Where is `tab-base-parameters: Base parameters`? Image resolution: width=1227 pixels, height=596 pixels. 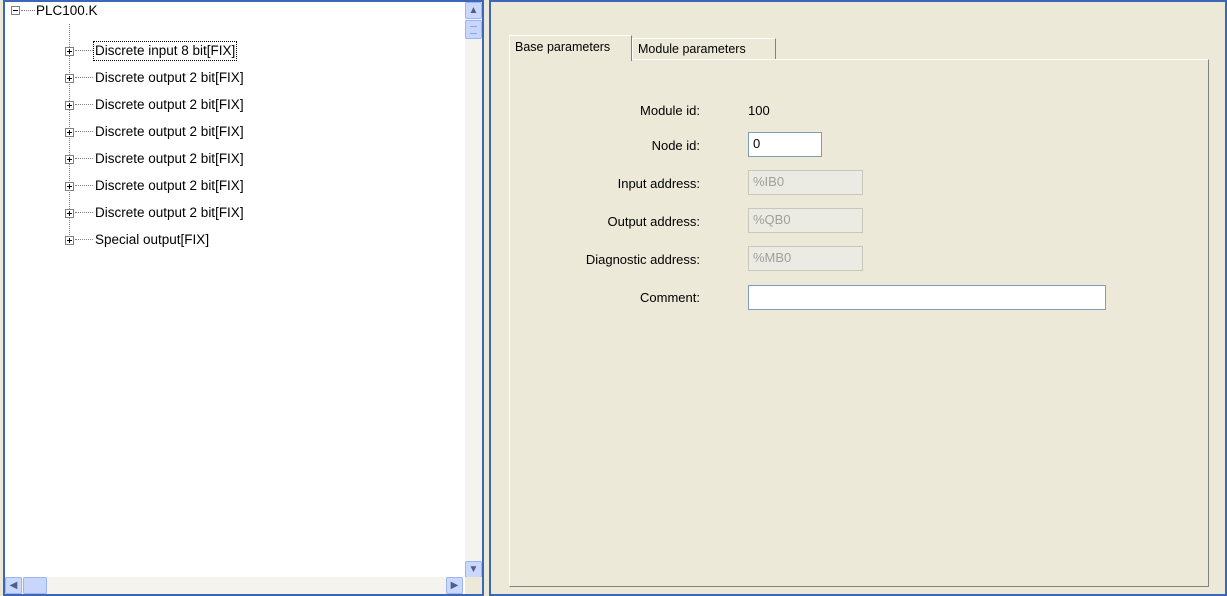 tab-base-parameters: Base parameters is located at coordinates (570, 48).